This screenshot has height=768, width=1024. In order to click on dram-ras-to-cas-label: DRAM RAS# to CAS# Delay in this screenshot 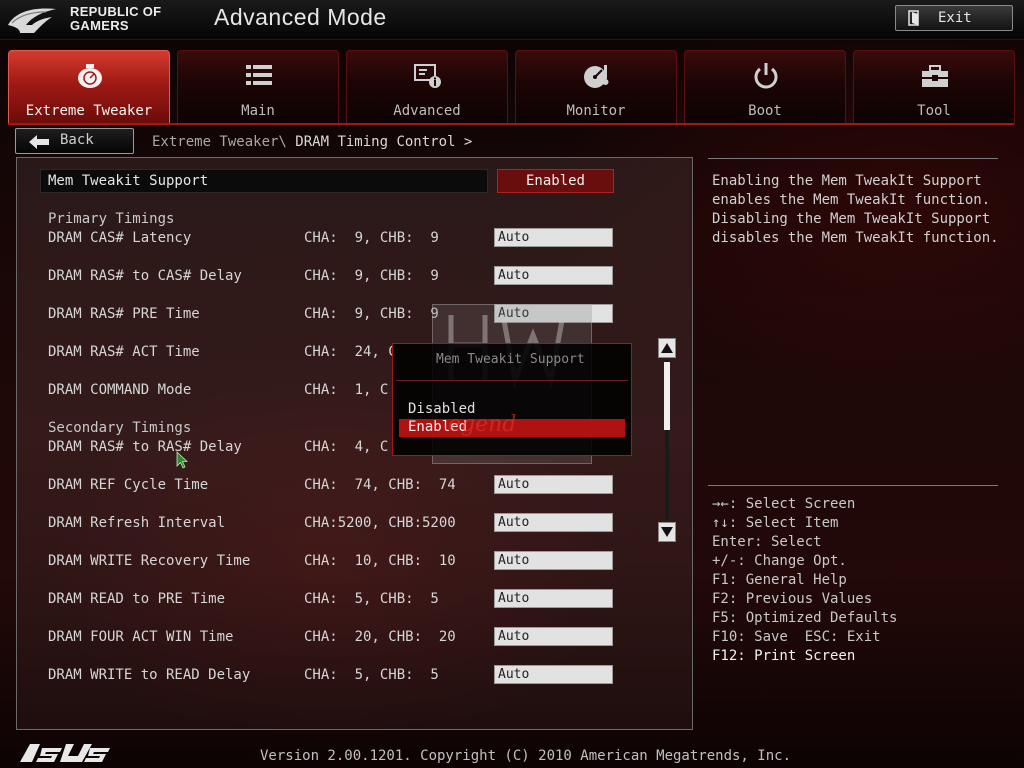, I will do `click(145, 276)`.